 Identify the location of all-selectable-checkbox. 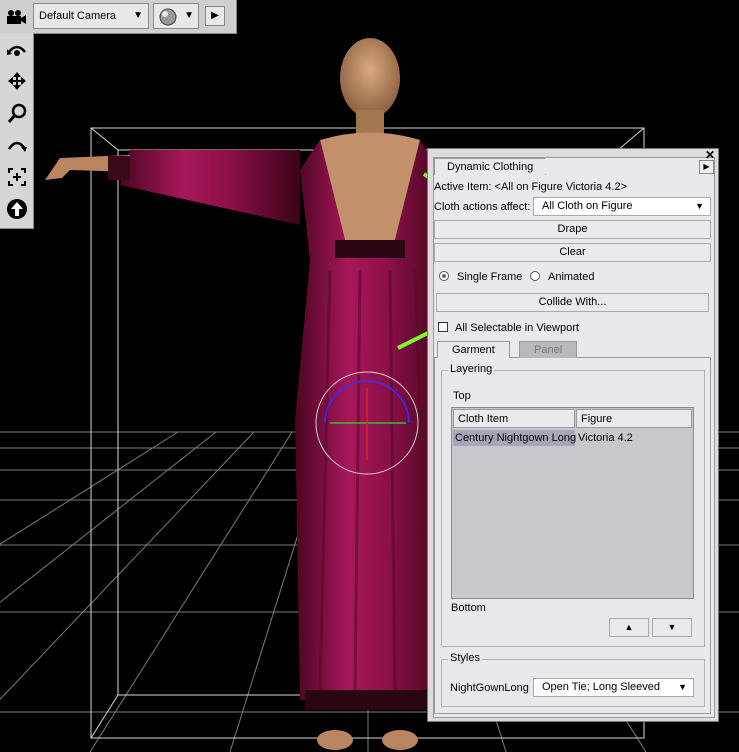
(443, 327).